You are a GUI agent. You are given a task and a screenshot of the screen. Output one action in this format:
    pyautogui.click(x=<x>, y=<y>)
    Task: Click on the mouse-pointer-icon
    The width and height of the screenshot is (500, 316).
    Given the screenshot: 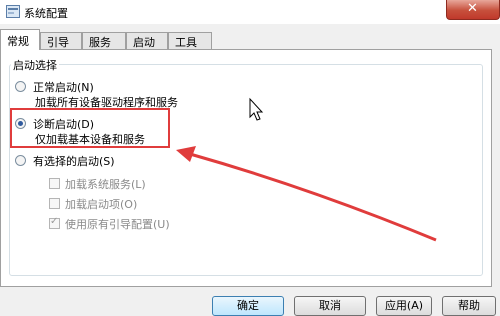 What is the action you would take?
    pyautogui.click(x=256, y=109)
    